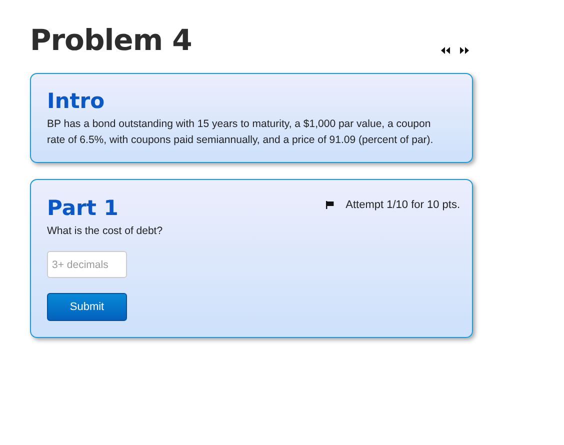 This screenshot has width=564, height=445. I want to click on intro-text: BP has a bond outstanding with 15 years to maturity, a $1,000 par value, a coupon rate of 6.5%, with coupons paid semiannually, and a price of 91.09 (percent of par)., so click(240, 132).